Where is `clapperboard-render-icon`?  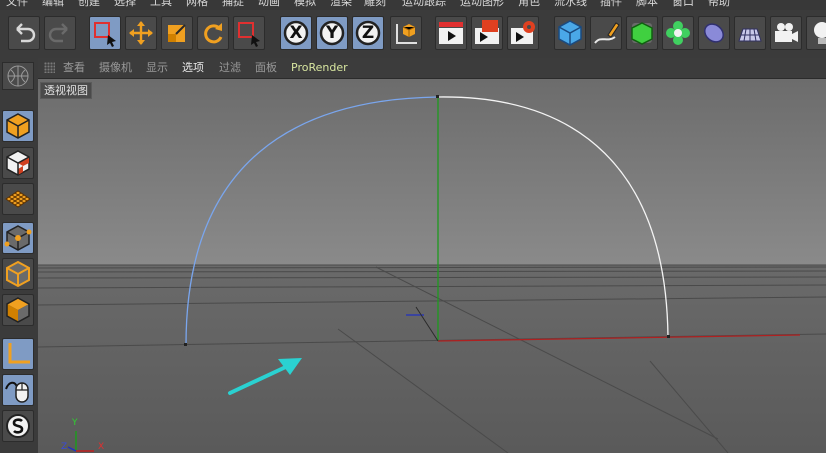 clapperboard-render-icon is located at coordinates (487, 32).